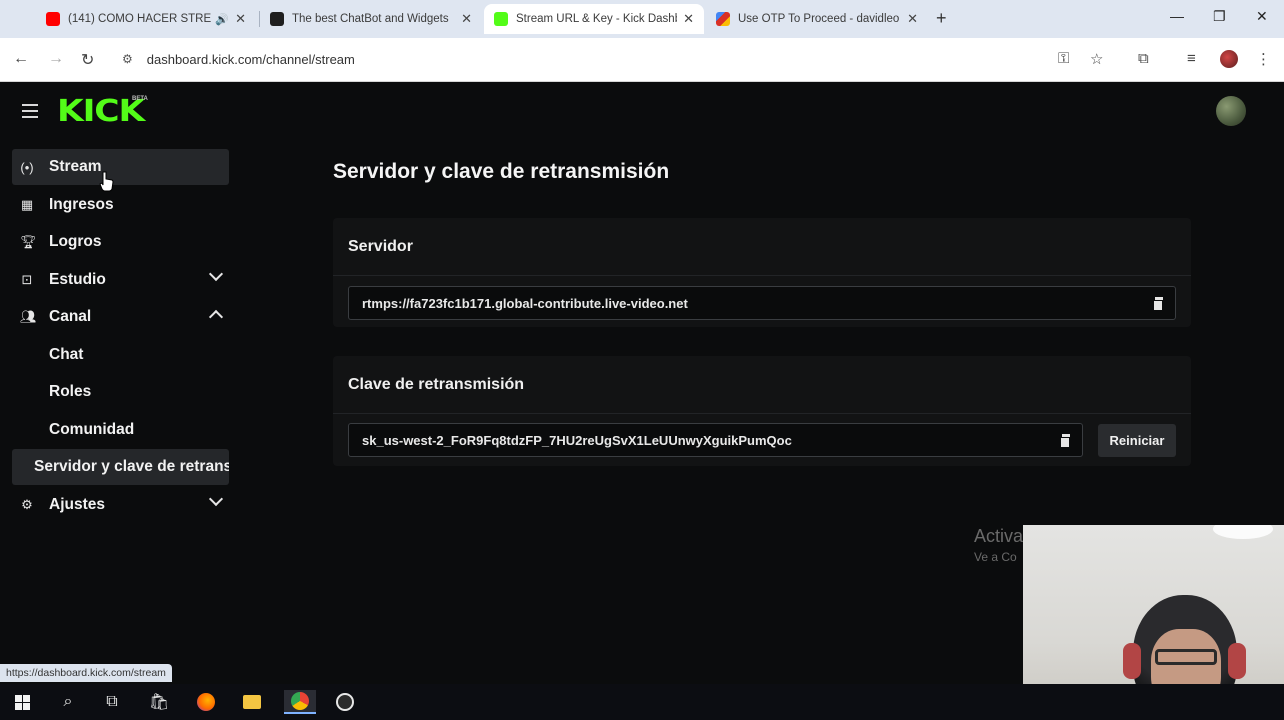 Image resolution: width=1284 pixels, height=720 pixels. I want to click on windows-taskbar: ⌕ ⧉ 🛍︎, so click(642, 702).